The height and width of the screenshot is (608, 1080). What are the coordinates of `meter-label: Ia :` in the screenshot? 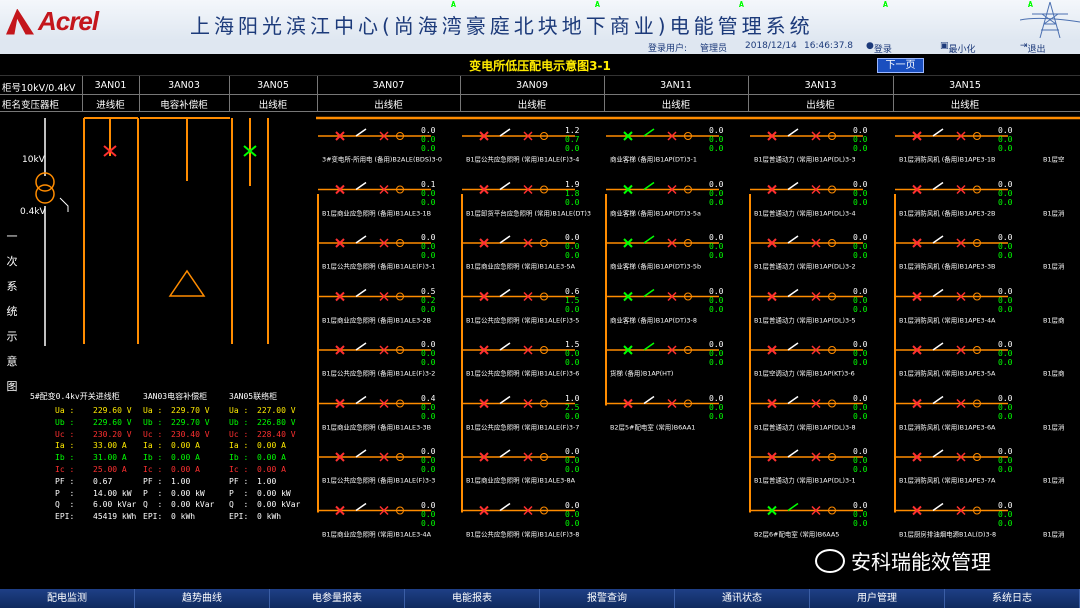 It's located at (153, 446).